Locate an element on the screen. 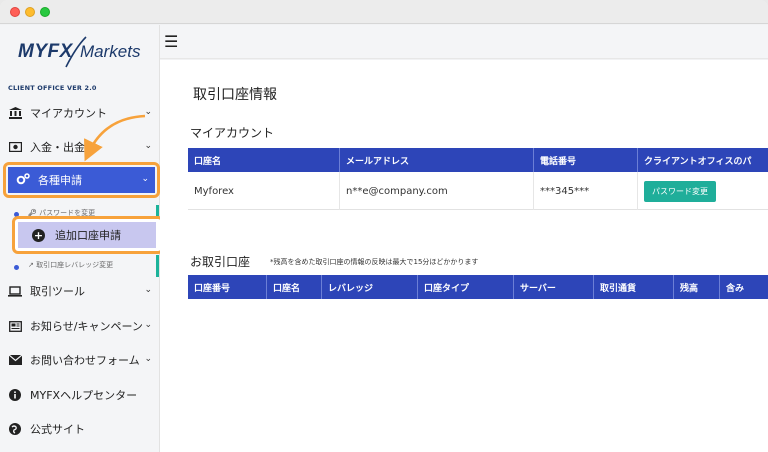  column-header: 含み is located at coordinates (735, 288).